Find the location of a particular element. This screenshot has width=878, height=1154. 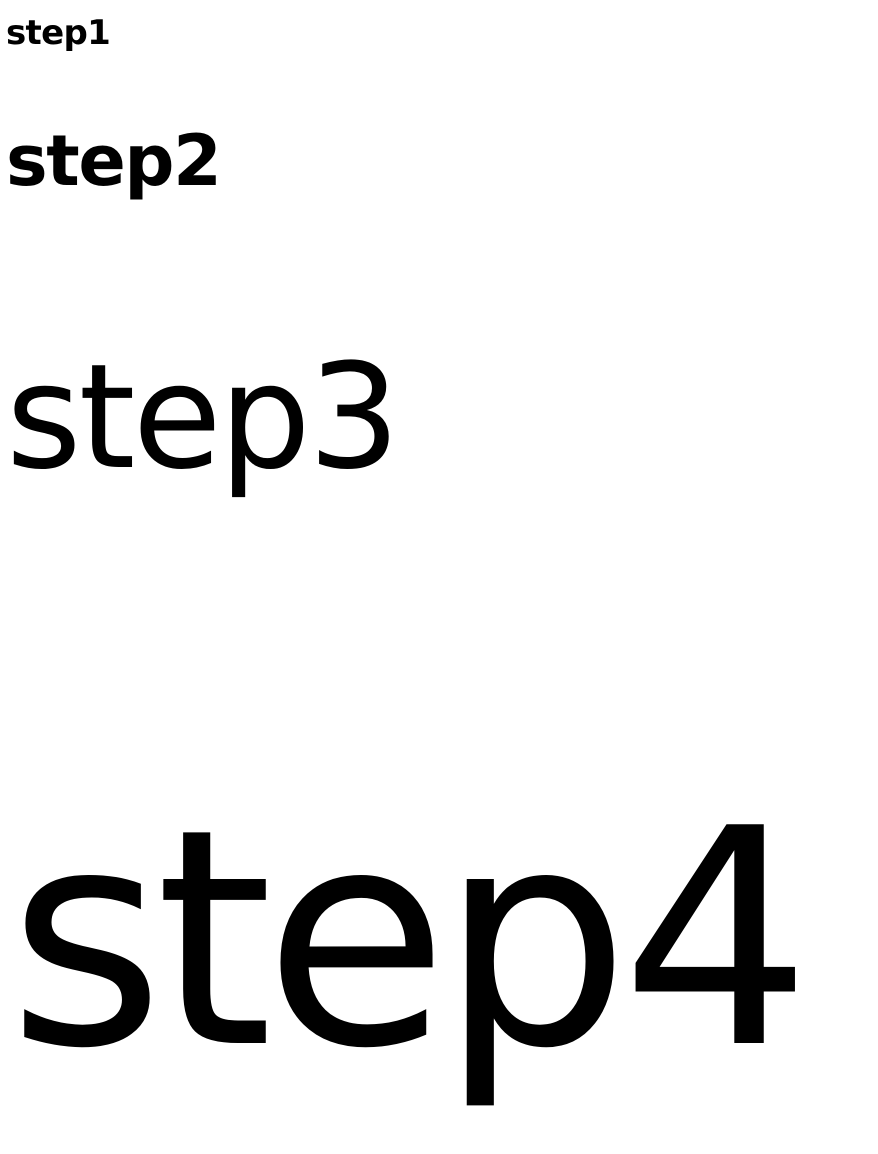

step2-text: step2 is located at coordinates (114, 161).